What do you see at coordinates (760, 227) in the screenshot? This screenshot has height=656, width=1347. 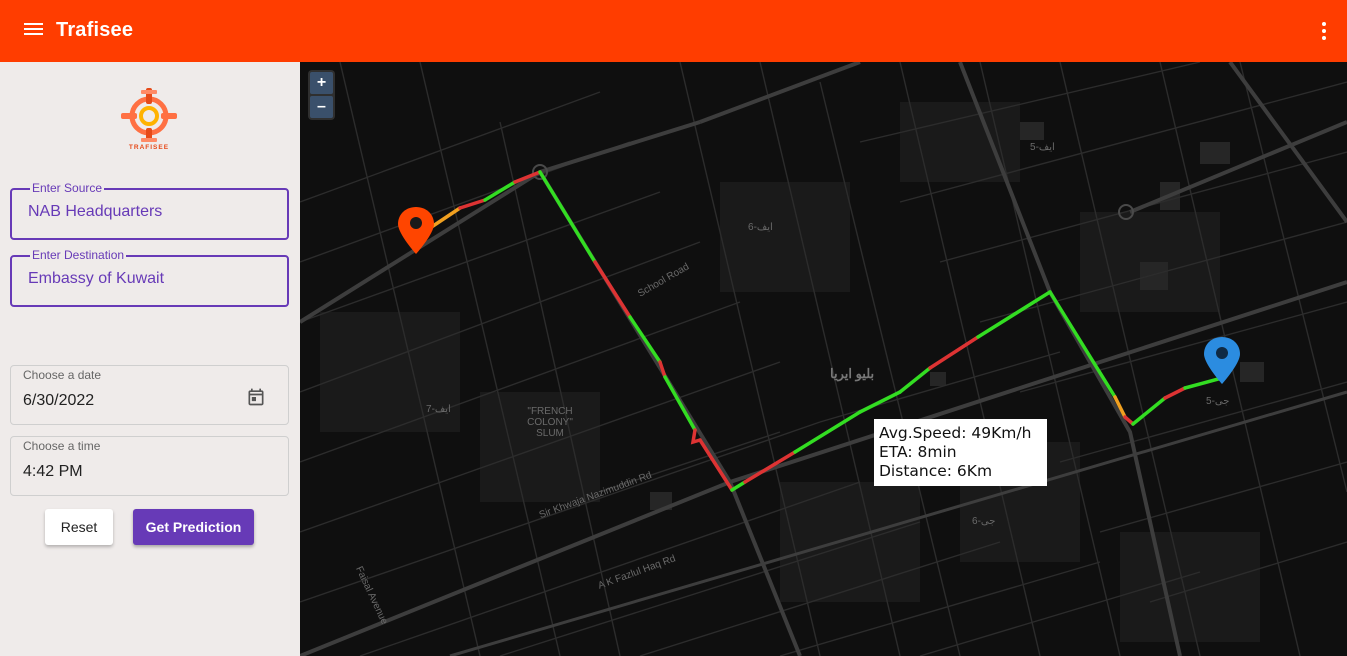 I see `map-label-f6: ایف-6` at bounding box center [760, 227].